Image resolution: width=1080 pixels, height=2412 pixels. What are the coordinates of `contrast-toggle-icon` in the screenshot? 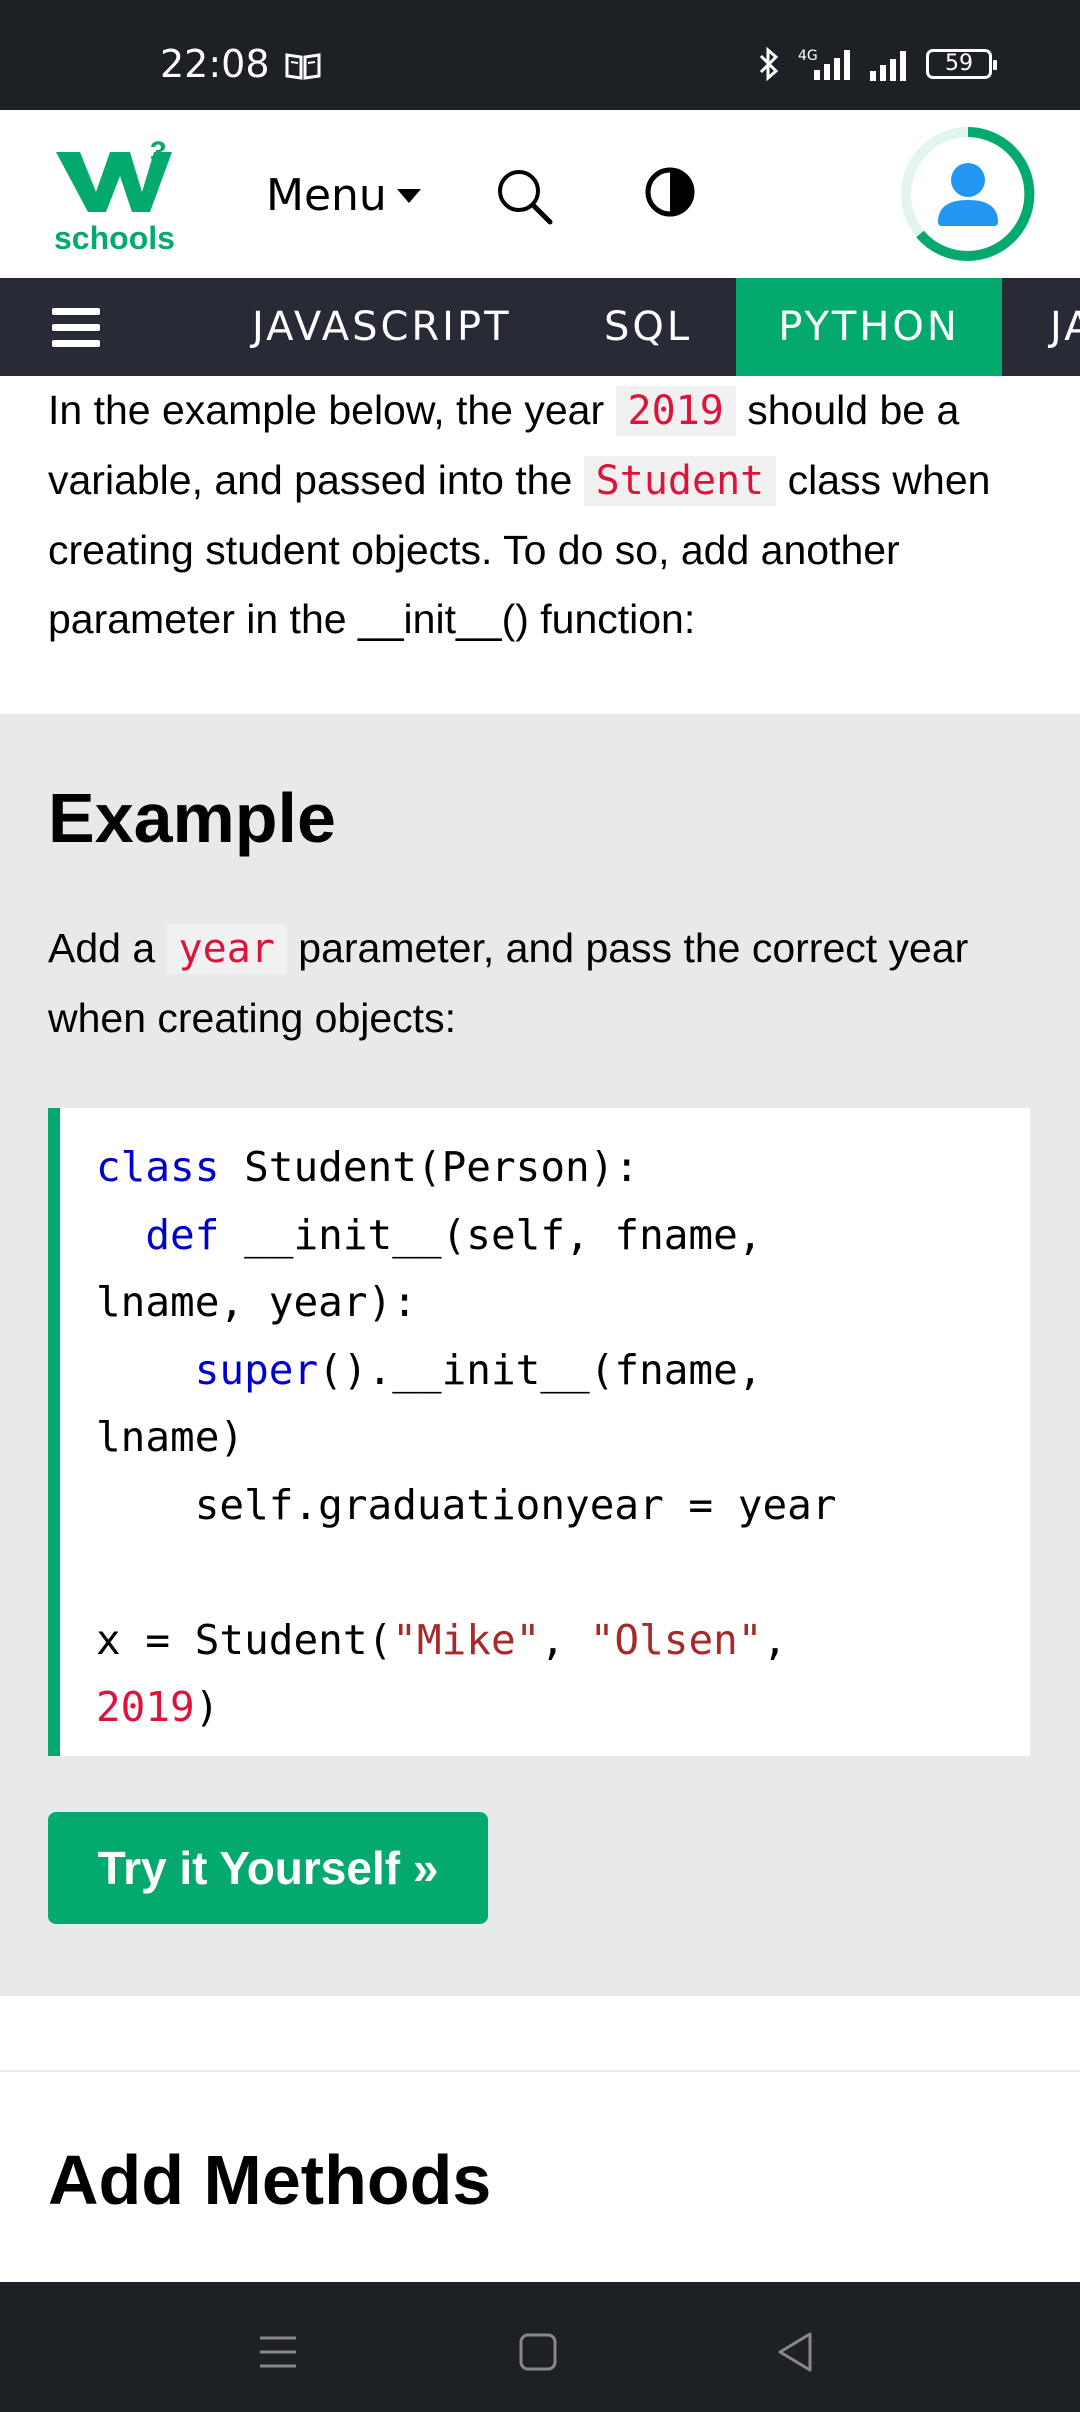 It's located at (670, 192).